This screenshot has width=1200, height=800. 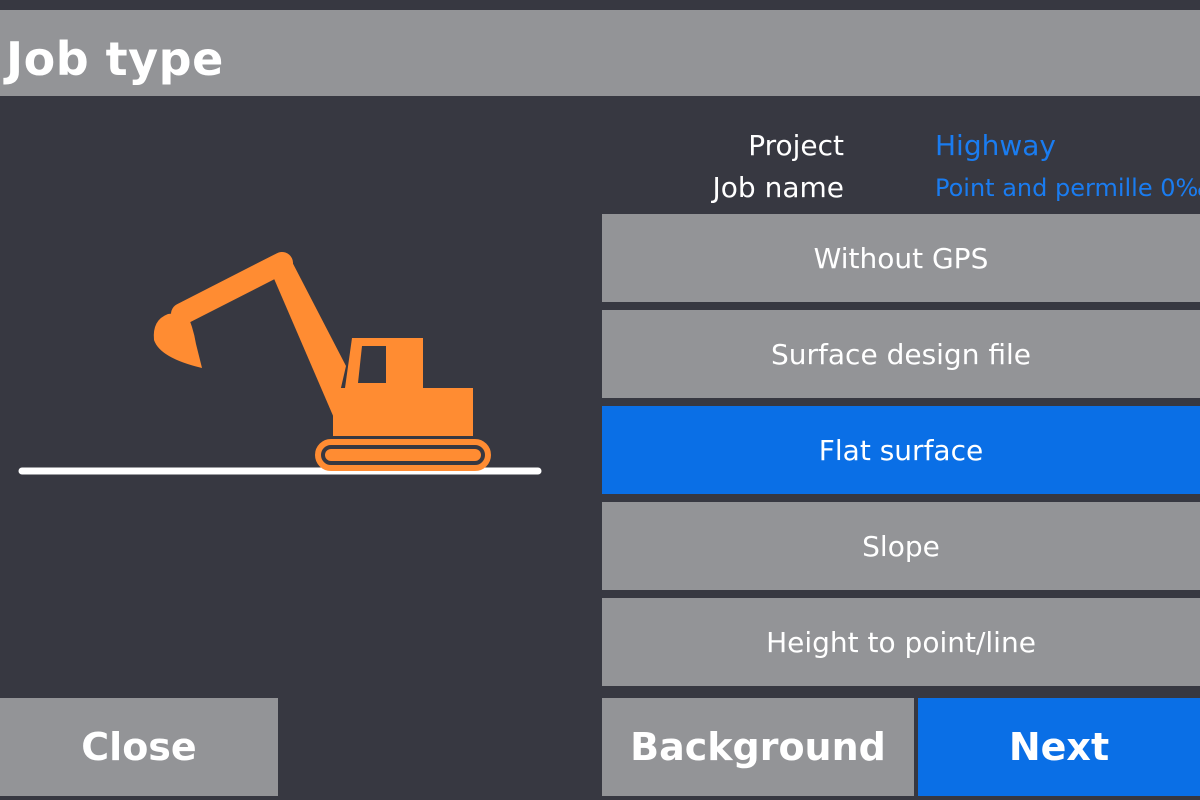 I want to click on cab-window, so click(x=372, y=364).